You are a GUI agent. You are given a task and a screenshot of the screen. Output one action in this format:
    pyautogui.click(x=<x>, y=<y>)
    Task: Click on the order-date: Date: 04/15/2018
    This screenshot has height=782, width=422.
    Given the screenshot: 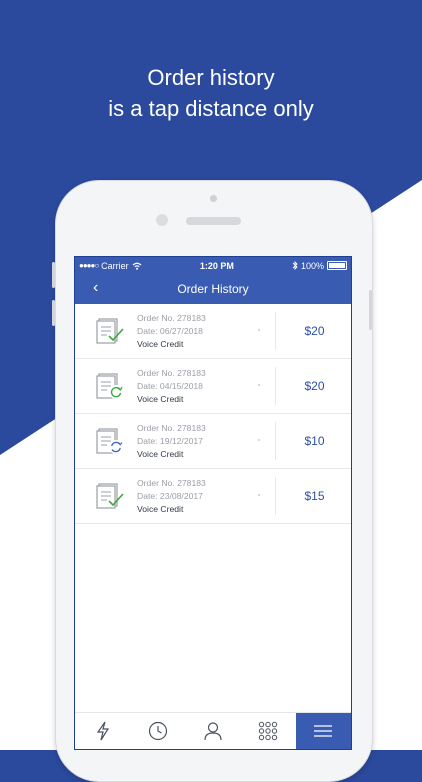 What is the action you would take?
    pyautogui.click(x=170, y=385)
    